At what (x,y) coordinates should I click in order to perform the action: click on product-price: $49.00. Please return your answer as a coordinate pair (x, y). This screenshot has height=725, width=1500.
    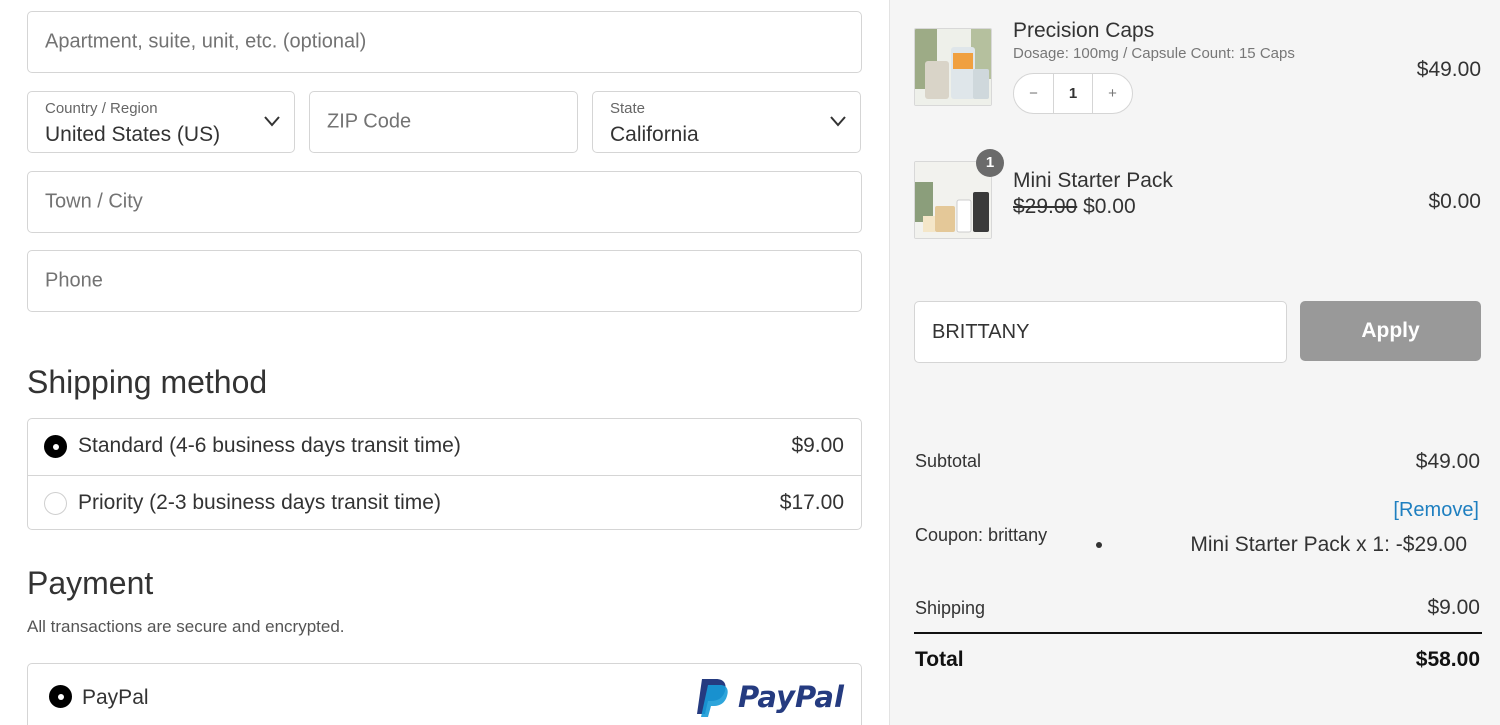
    Looking at the image, I should click on (1448, 69).